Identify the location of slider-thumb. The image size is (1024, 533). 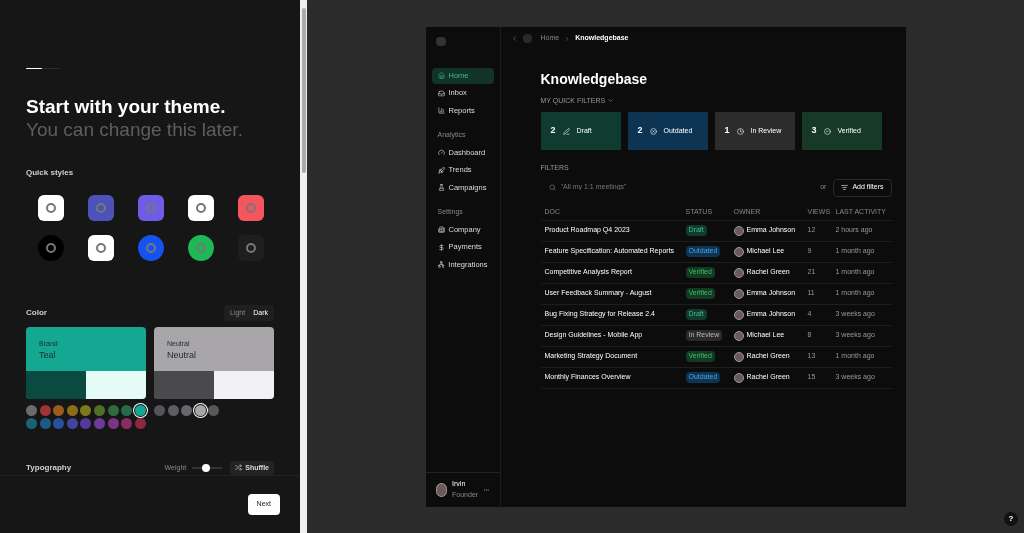
(205, 467).